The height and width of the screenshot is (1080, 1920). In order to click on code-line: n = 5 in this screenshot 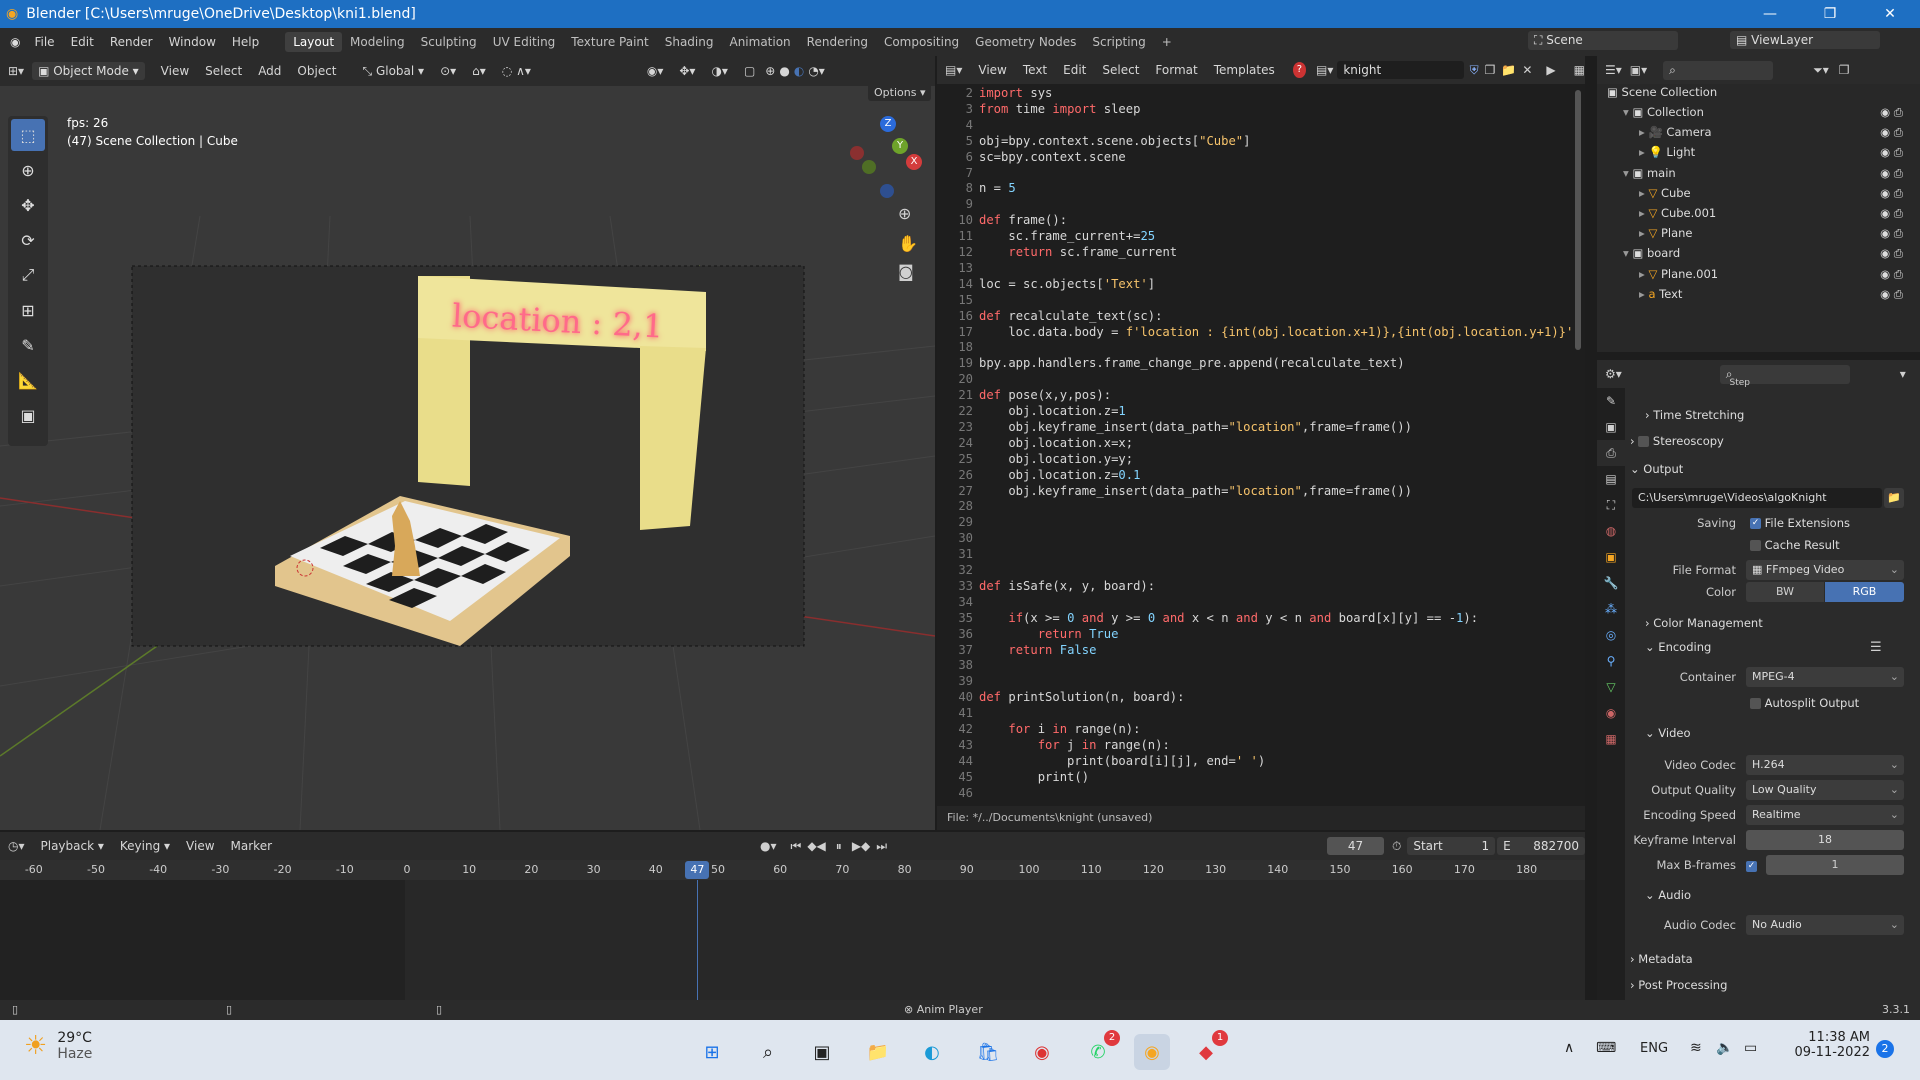, I will do `click(997, 188)`.